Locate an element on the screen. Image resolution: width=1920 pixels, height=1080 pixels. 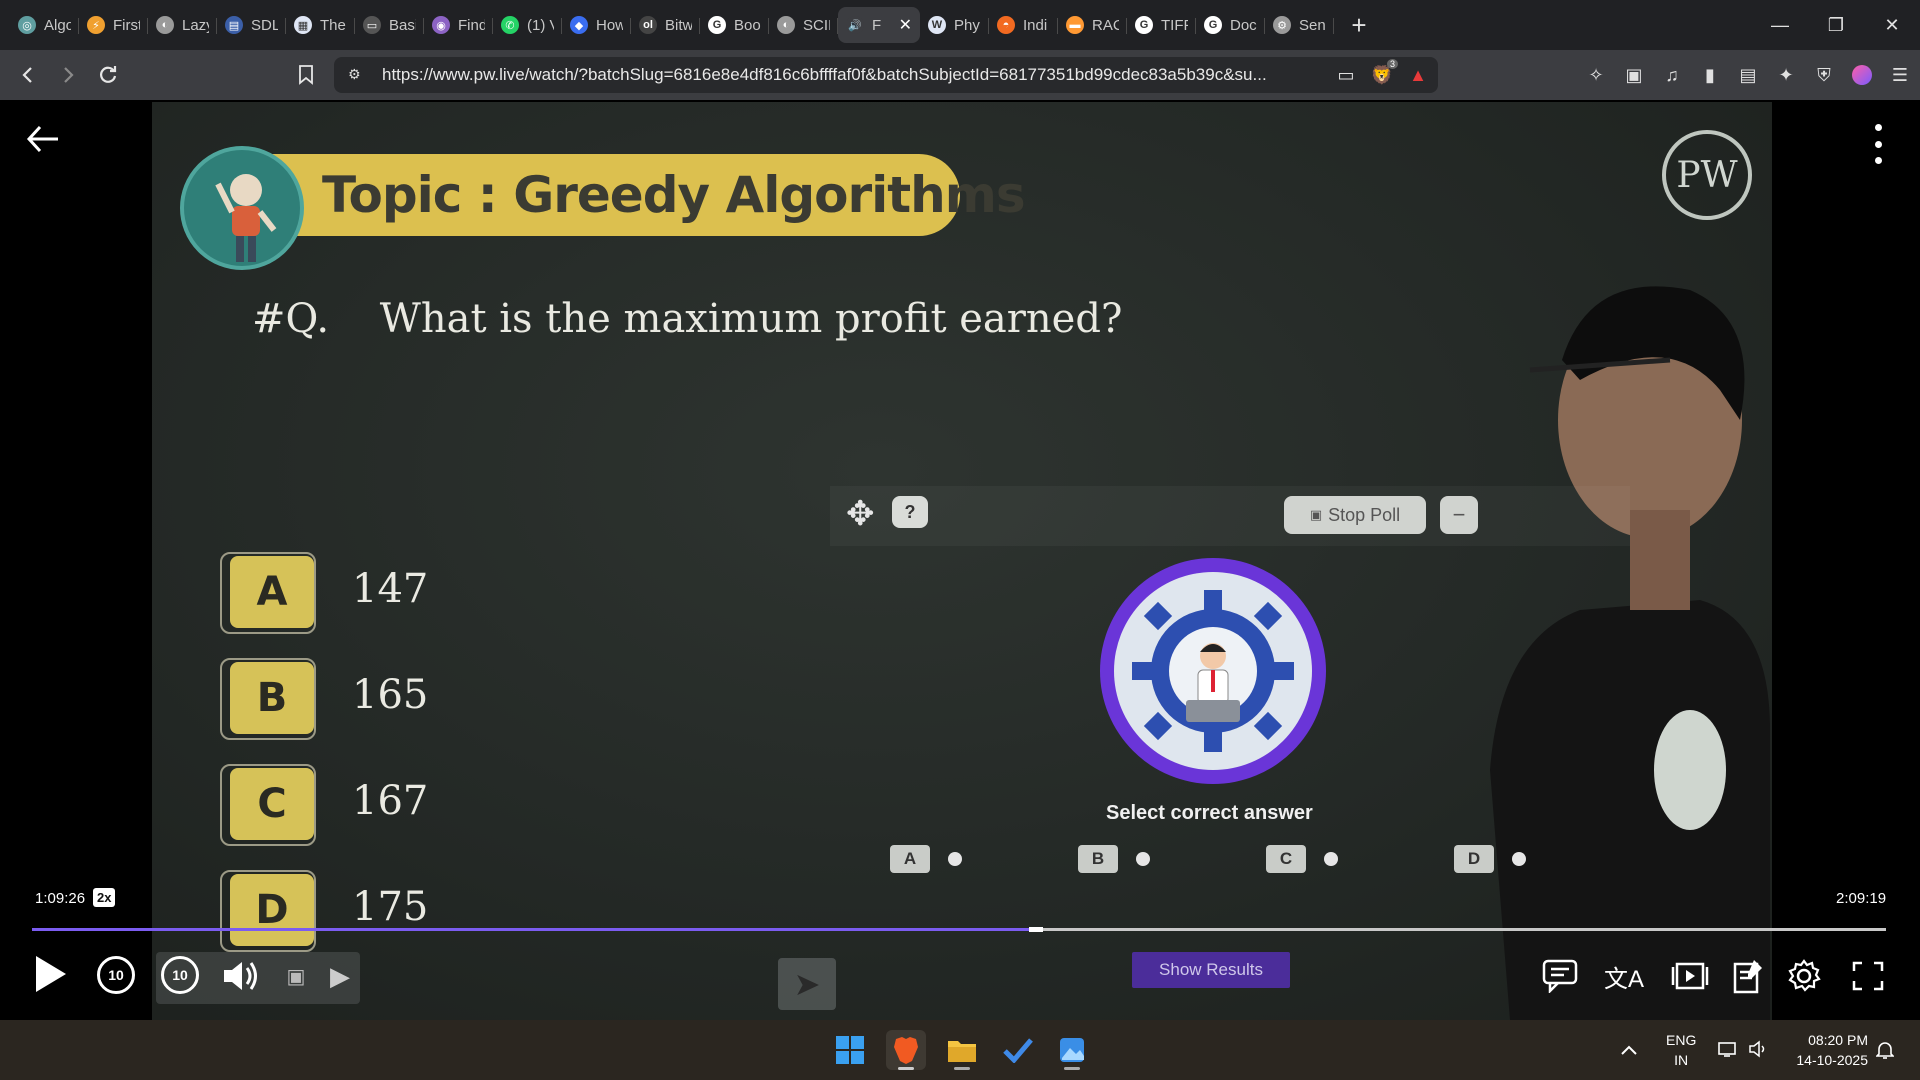
browser-tab: ▦ The is located at coordinates (320, 25).